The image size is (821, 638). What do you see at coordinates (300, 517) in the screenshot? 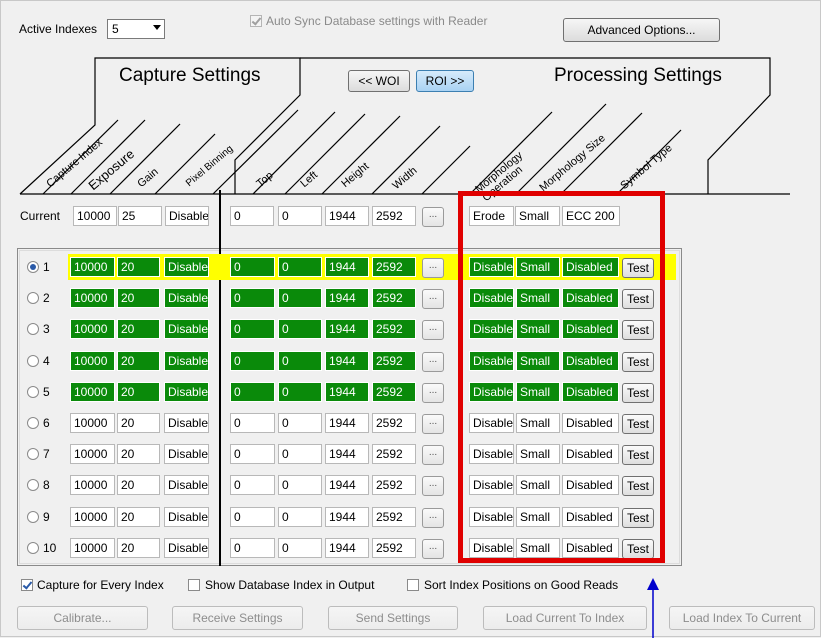
I see `row-9-left: 0` at bounding box center [300, 517].